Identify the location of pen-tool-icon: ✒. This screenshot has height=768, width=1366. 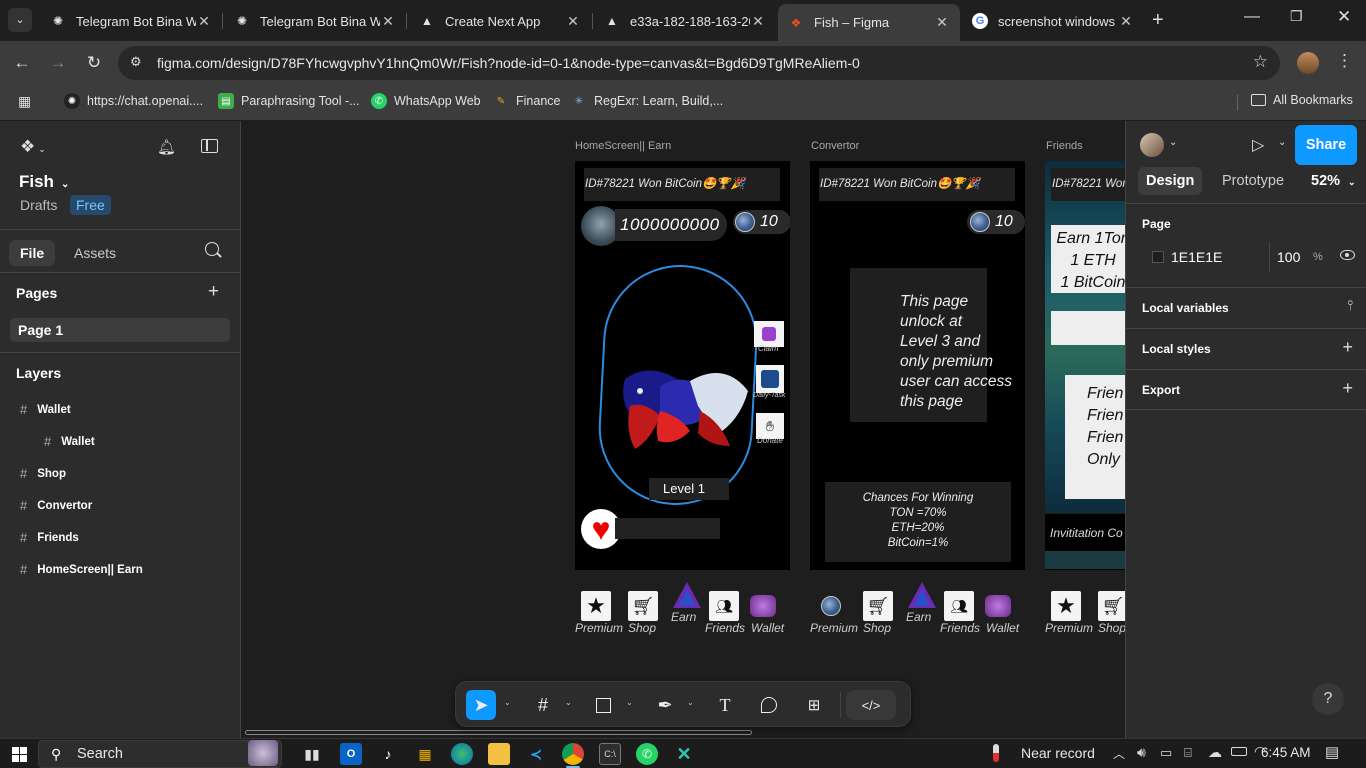
(665, 705).